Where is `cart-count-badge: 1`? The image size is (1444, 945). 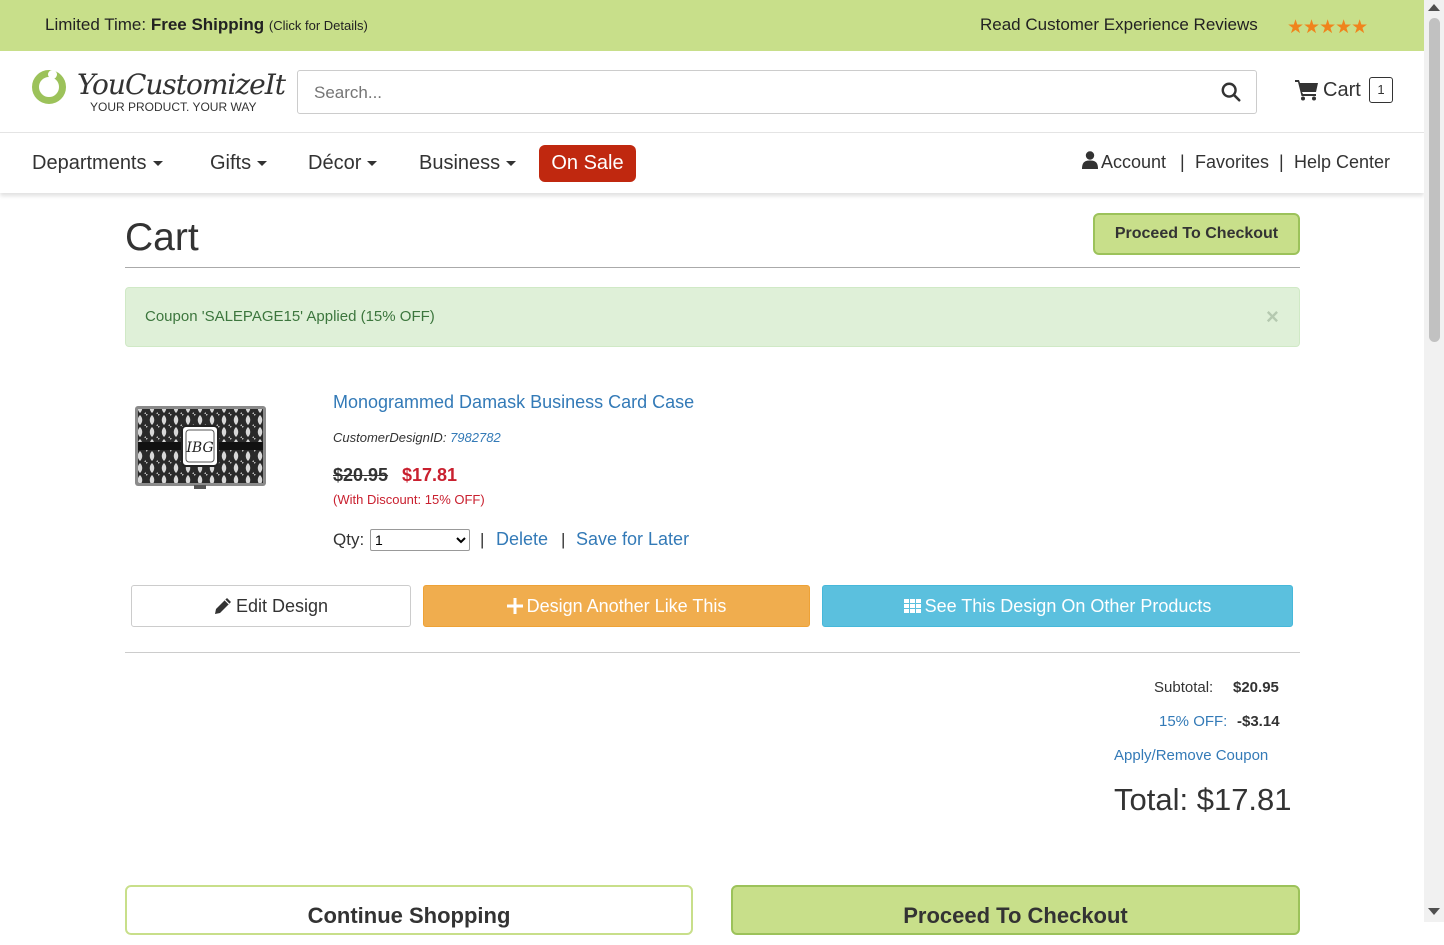 cart-count-badge: 1 is located at coordinates (1381, 90).